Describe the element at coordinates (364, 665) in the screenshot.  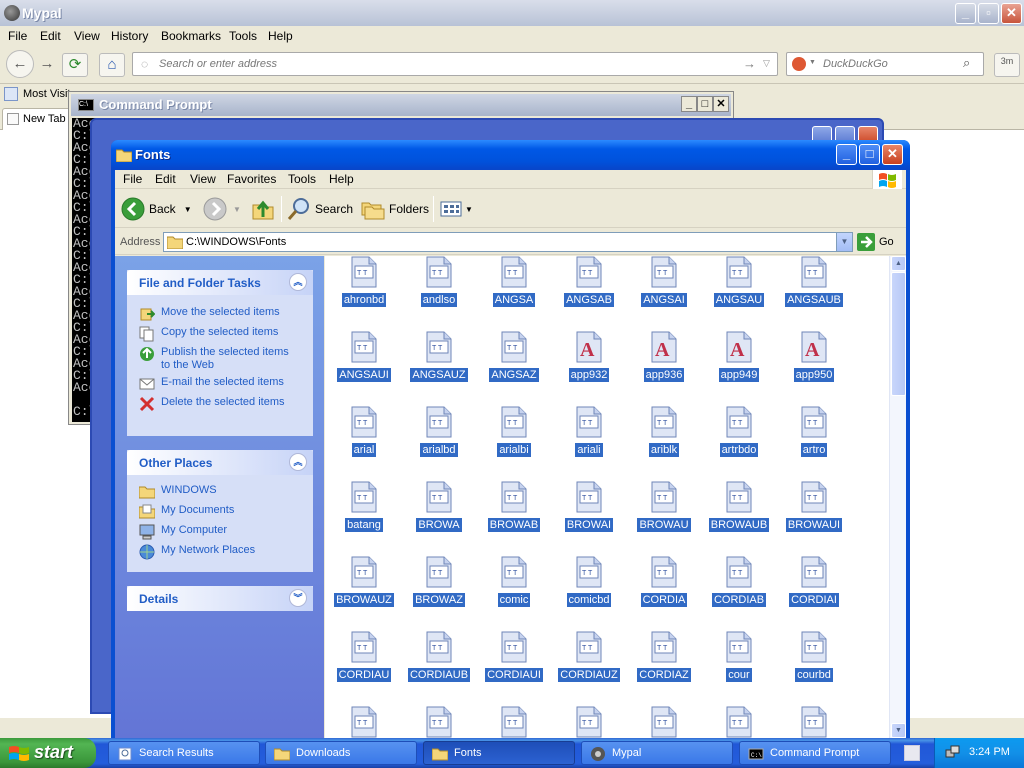
I see `font-file-item: T T CORDIAU` at that location.